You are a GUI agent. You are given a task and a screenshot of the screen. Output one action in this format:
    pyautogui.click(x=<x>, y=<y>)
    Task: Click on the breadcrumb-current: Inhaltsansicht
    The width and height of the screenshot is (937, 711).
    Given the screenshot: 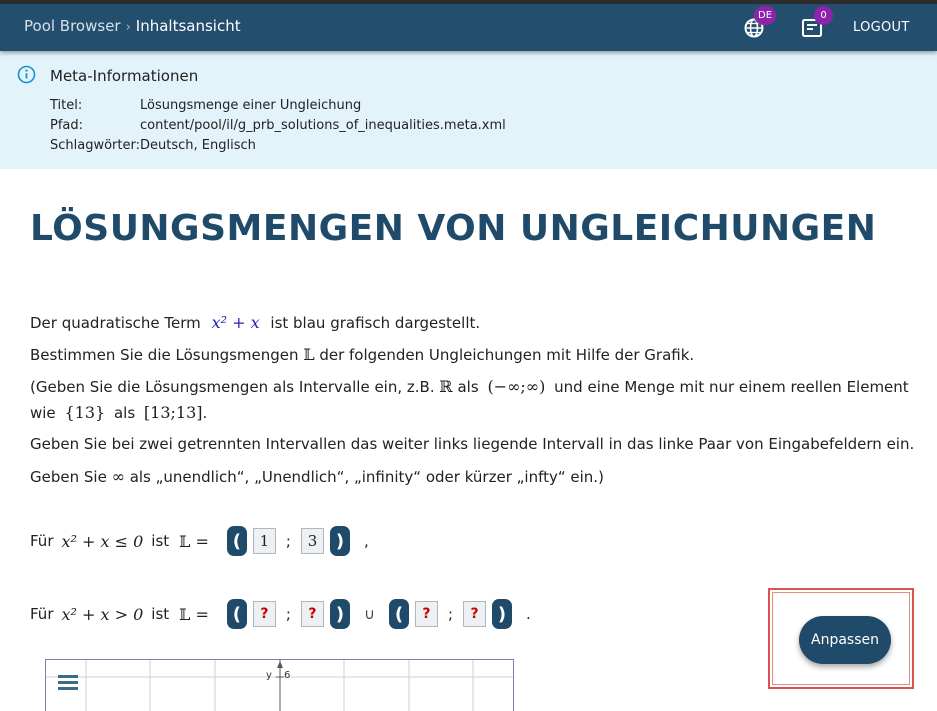 What is the action you would take?
    pyautogui.click(x=188, y=26)
    